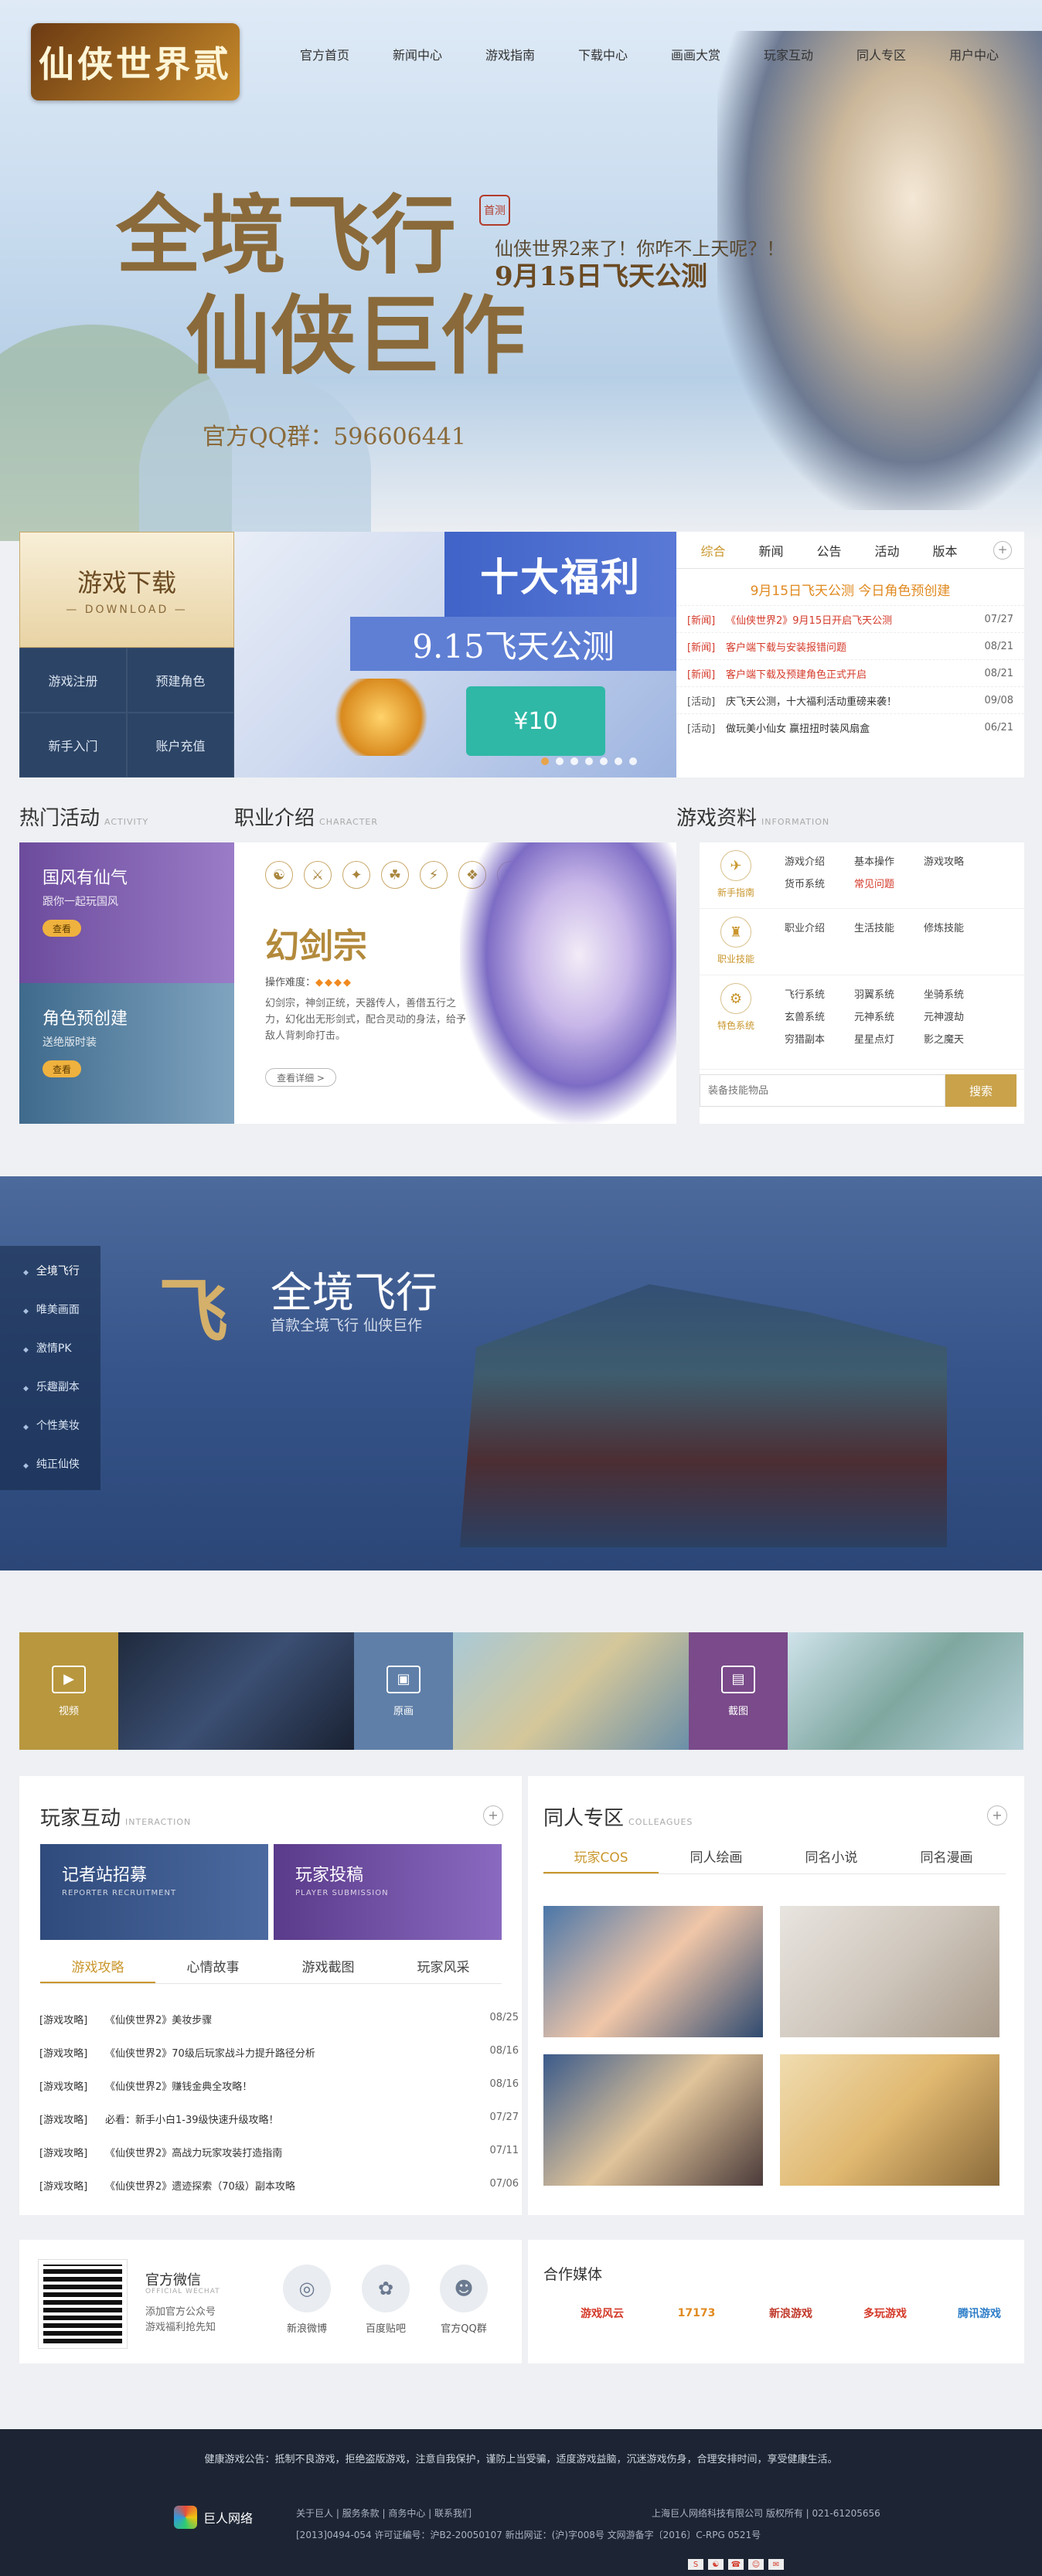 This screenshot has height=2576, width=1042. I want to click on interaction-item: [游戏攻略] 《仙侠世界2》高战力玩家攻装打造指南 07/11, so click(279, 2152).